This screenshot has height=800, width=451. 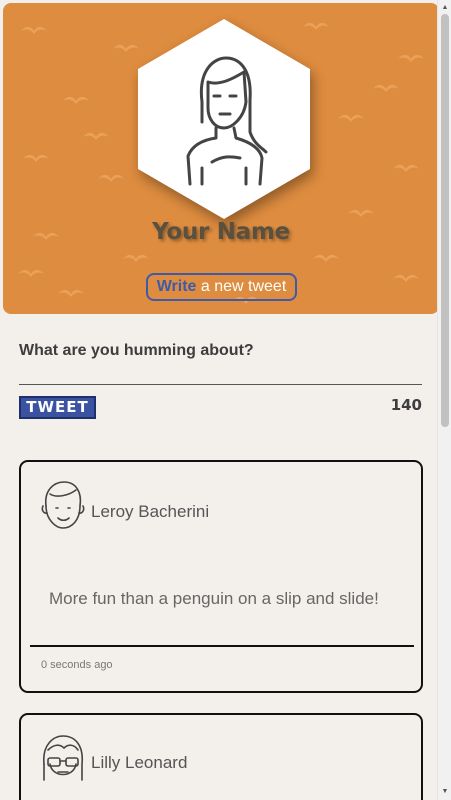 What do you see at coordinates (176, 286) in the screenshot?
I see `write-button-bold-label: Write` at bounding box center [176, 286].